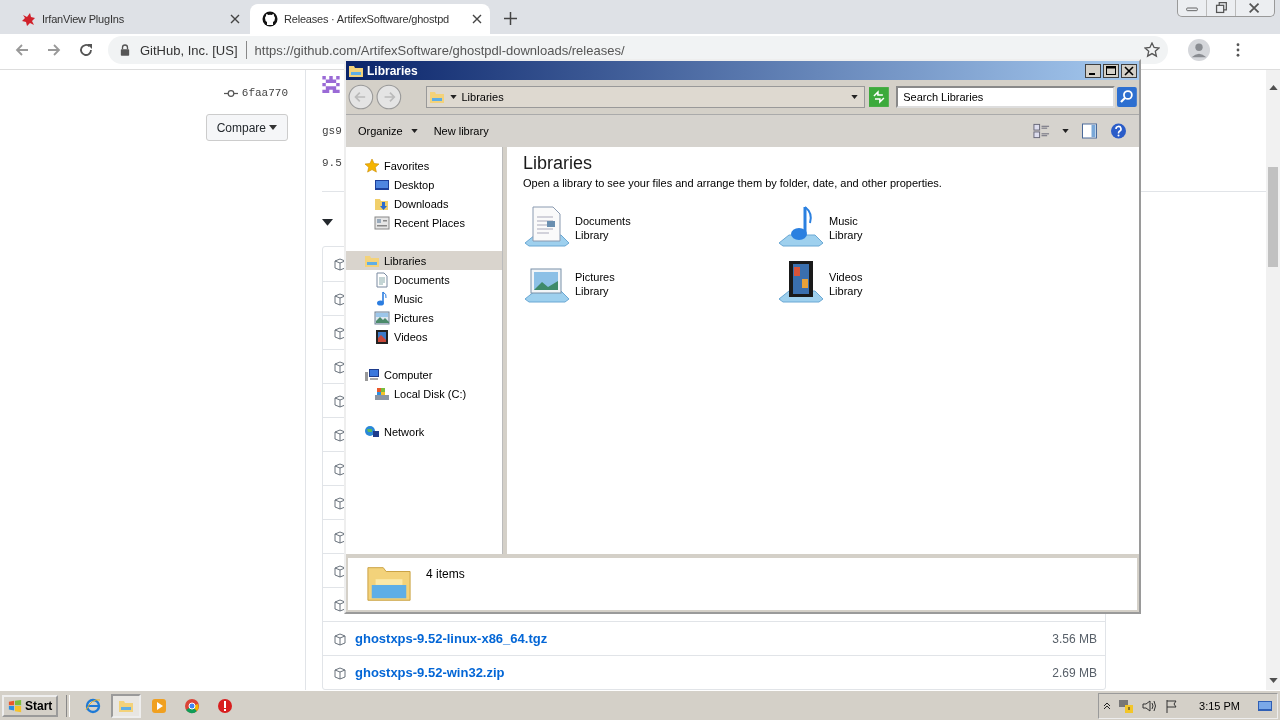 Image resolution: width=1280 pixels, height=720 pixels. What do you see at coordinates (846, 277) in the screenshot?
I see `library-name: Videos` at bounding box center [846, 277].